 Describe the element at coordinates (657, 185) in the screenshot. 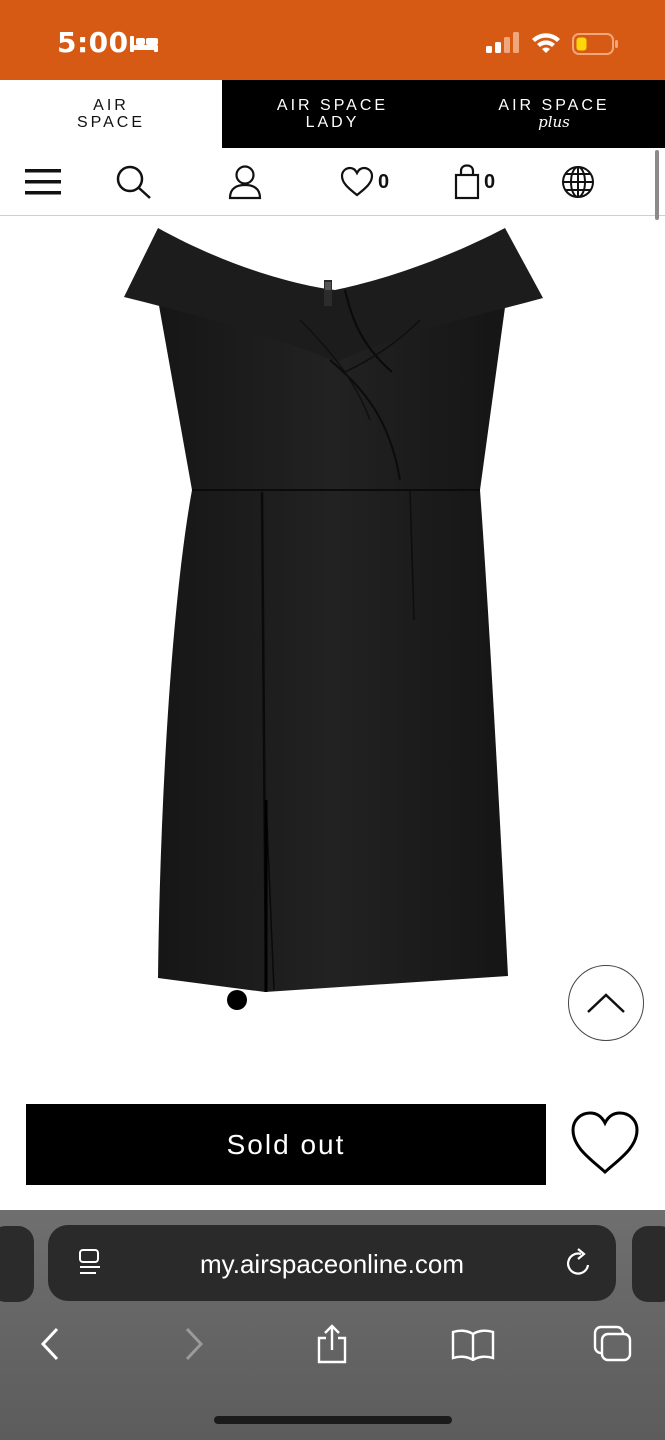

I see `page-scrollbar` at that location.